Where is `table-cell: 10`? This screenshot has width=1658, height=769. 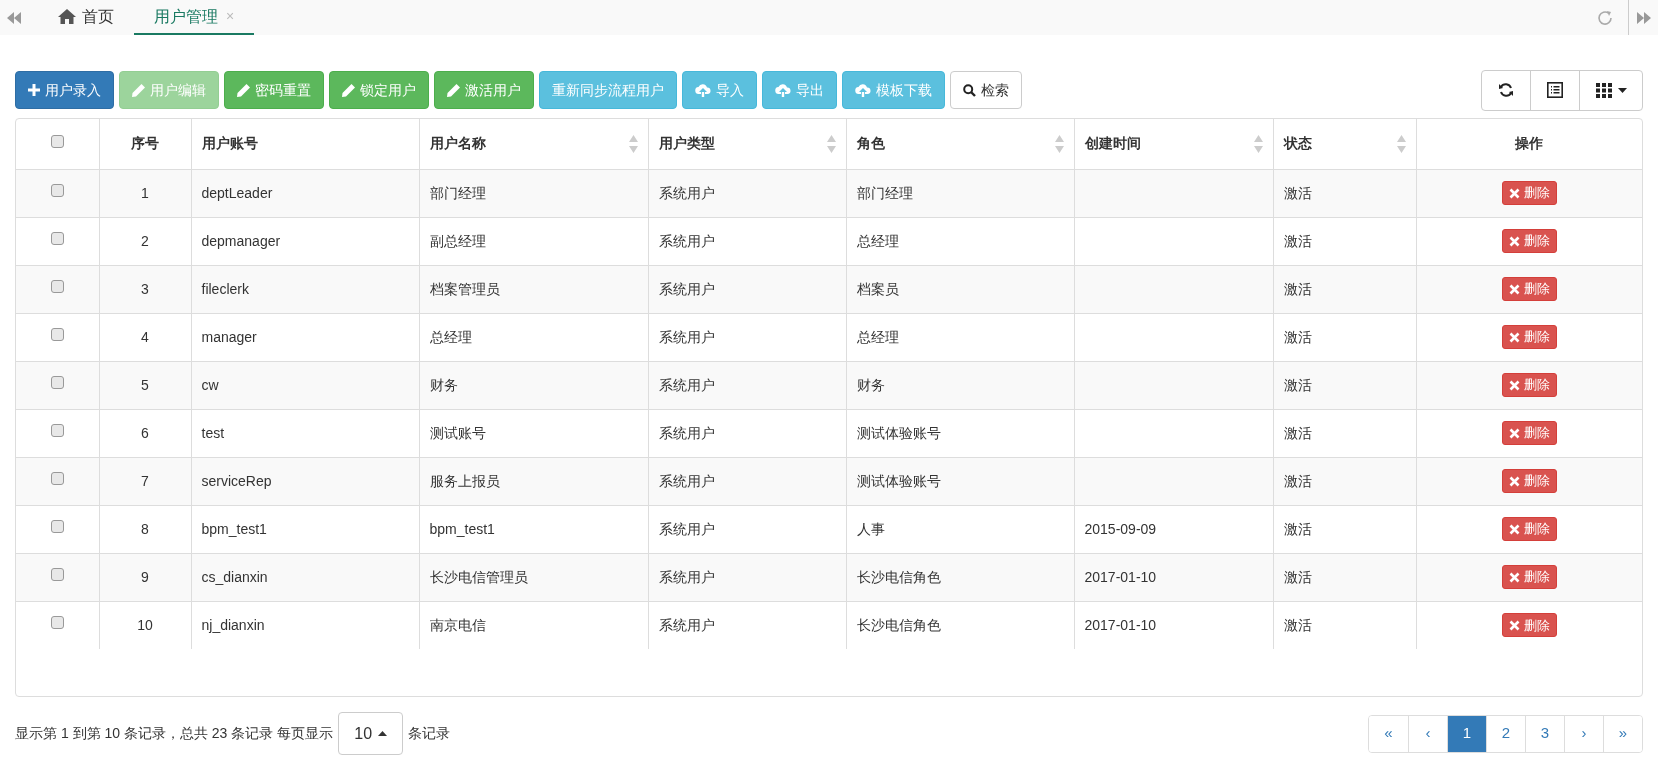 table-cell: 10 is located at coordinates (145, 624).